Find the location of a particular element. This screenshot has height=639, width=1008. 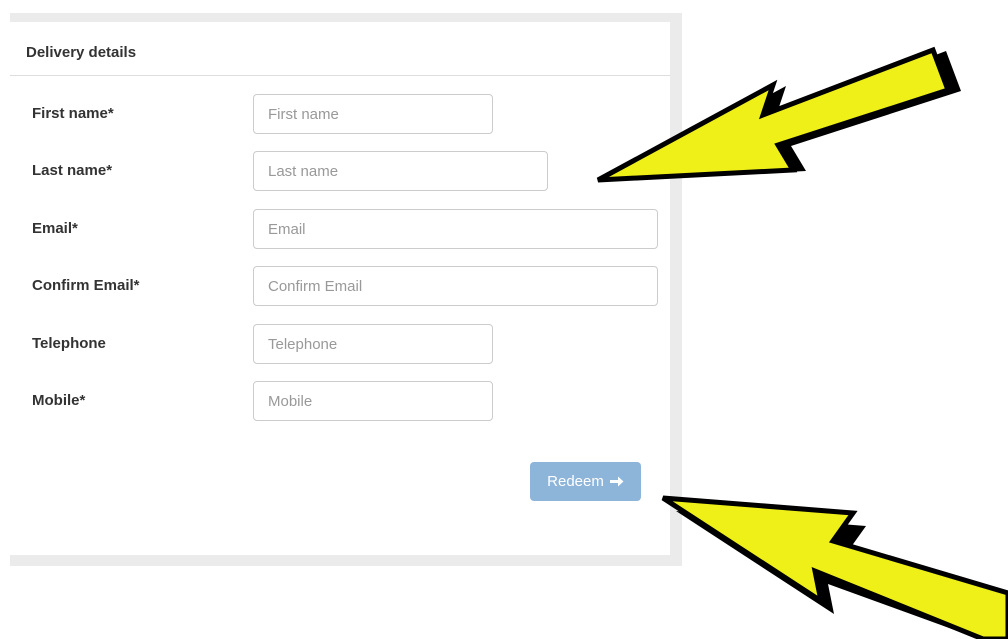

form-row-confirm-email: Confirm Email* is located at coordinates (340, 286).